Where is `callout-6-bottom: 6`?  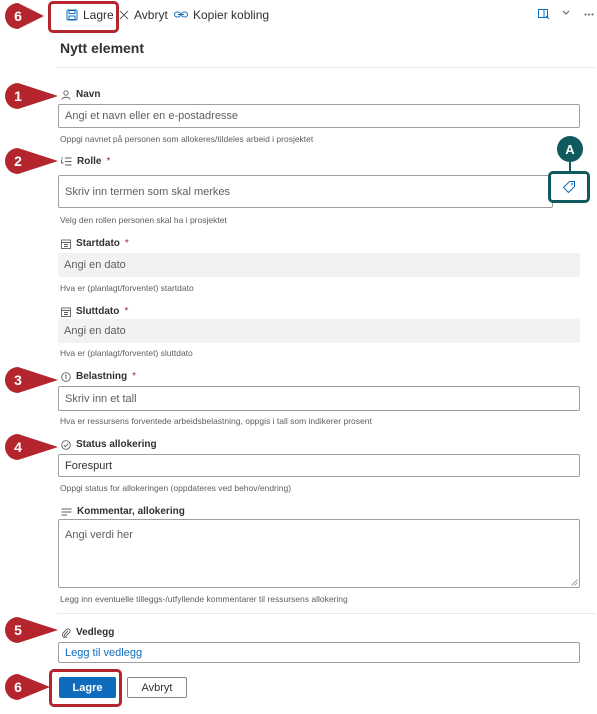 callout-6-bottom: 6 is located at coordinates (28, 689).